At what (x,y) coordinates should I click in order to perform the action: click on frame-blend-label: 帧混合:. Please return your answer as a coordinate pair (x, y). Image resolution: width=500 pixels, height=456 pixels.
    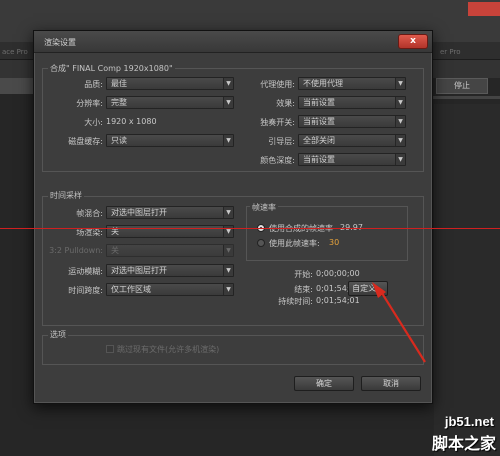
    Looking at the image, I should click on (89, 213).